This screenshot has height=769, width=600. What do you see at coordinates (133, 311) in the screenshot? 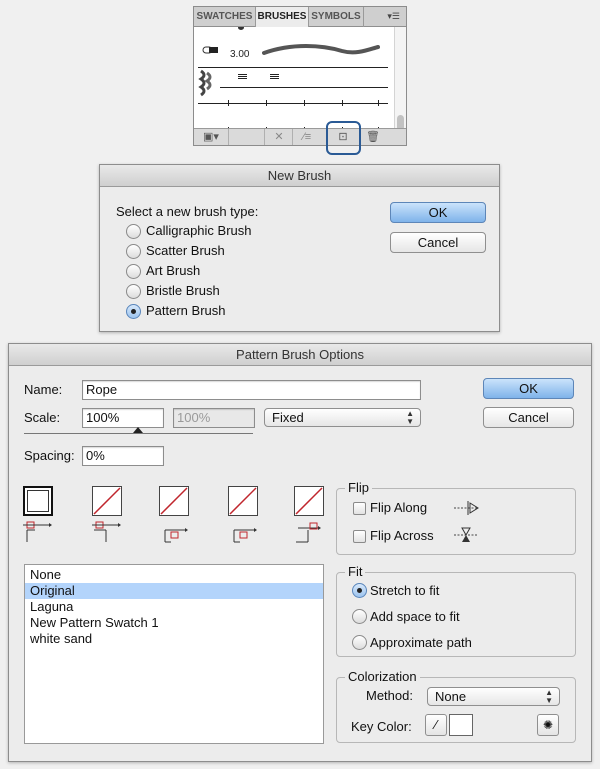
I see `radio-pattern-brush` at bounding box center [133, 311].